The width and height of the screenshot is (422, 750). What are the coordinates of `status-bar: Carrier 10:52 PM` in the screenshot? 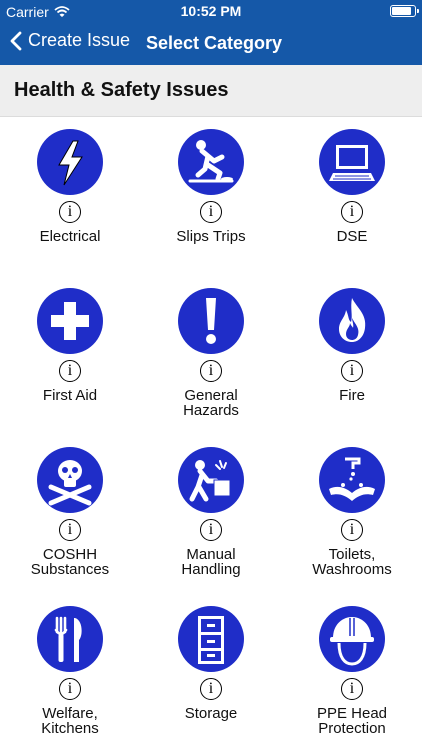 It's located at (211, 11).